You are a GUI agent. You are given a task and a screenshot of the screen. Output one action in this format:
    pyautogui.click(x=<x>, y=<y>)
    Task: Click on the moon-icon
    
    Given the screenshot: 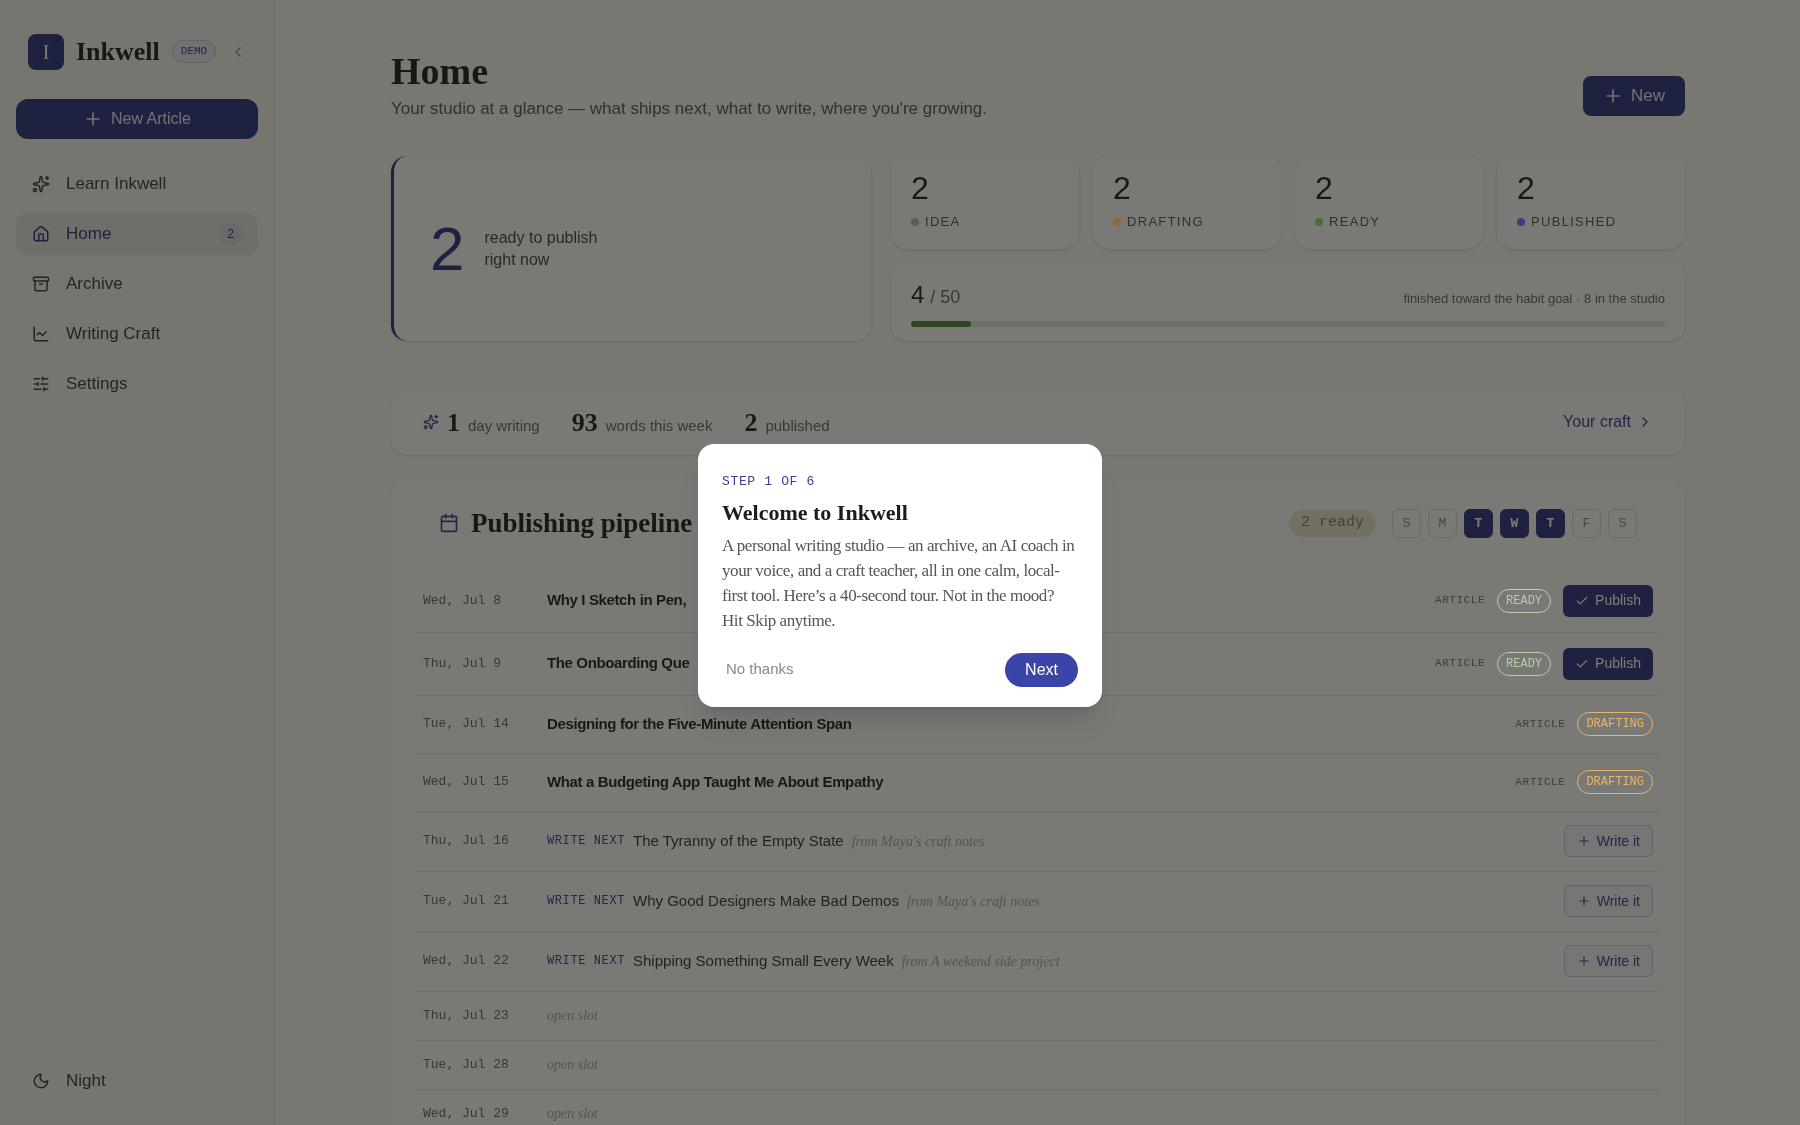 What is the action you would take?
    pyautogui.click(x=41, y=1081)
    